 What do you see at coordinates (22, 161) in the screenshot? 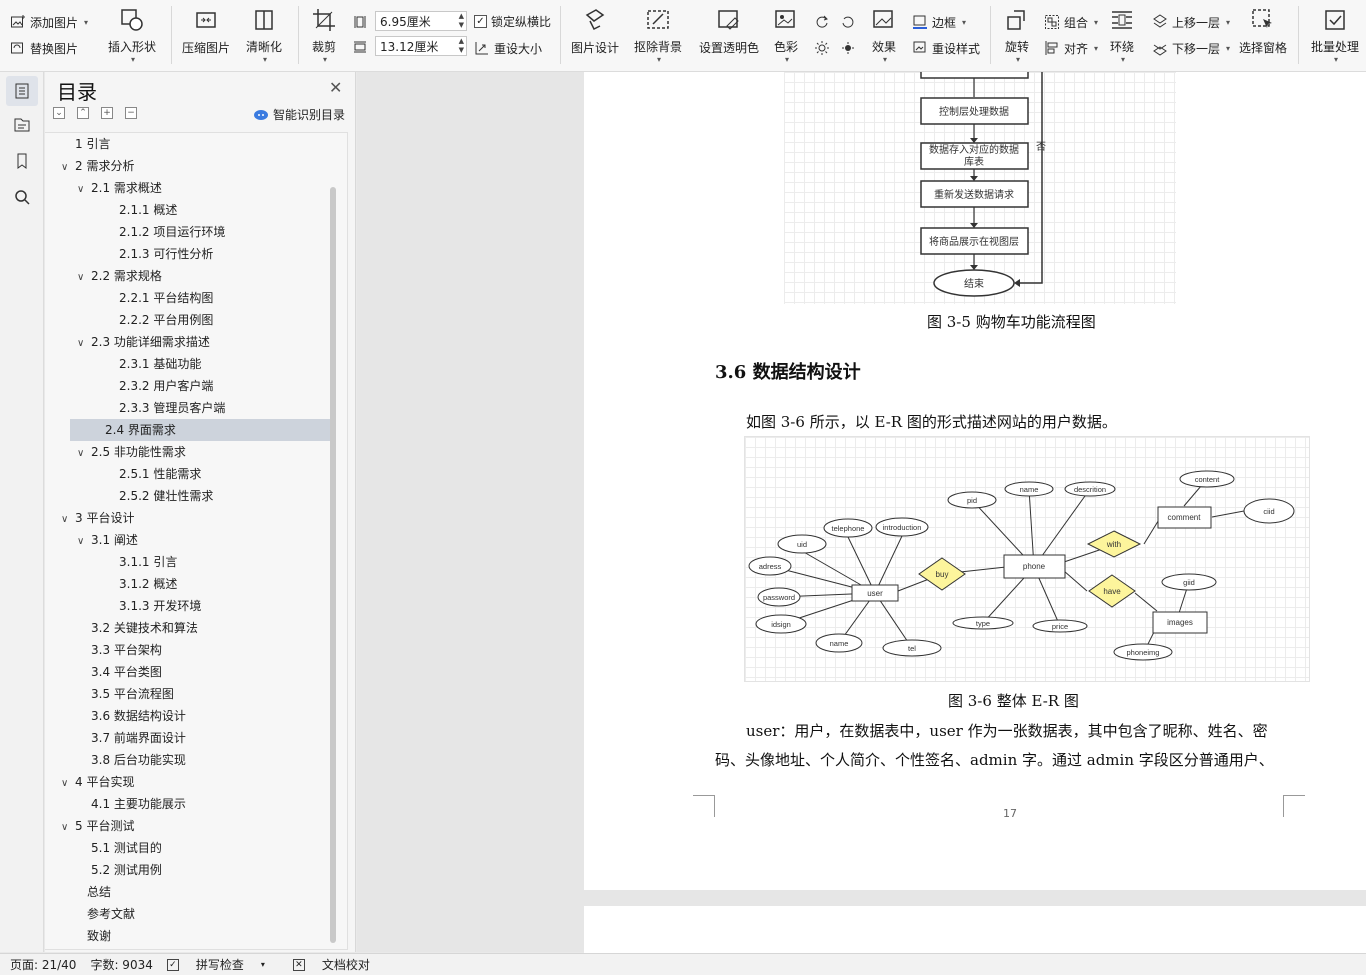
I see `bookmark-button` at bounding box center [22, 161].